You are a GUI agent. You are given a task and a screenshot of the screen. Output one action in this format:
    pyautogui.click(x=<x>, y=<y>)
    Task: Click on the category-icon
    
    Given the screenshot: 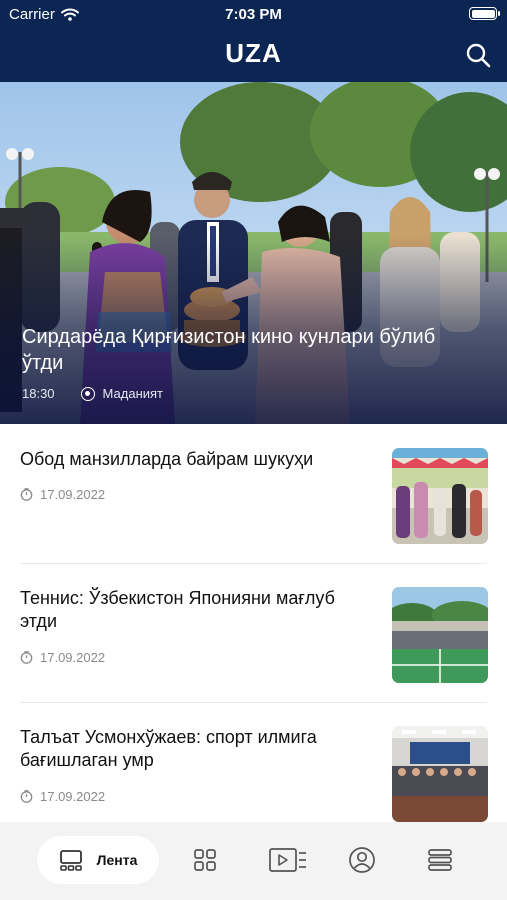 What is the action you would take?
    pyautogui.click(x=87, y=393)
    